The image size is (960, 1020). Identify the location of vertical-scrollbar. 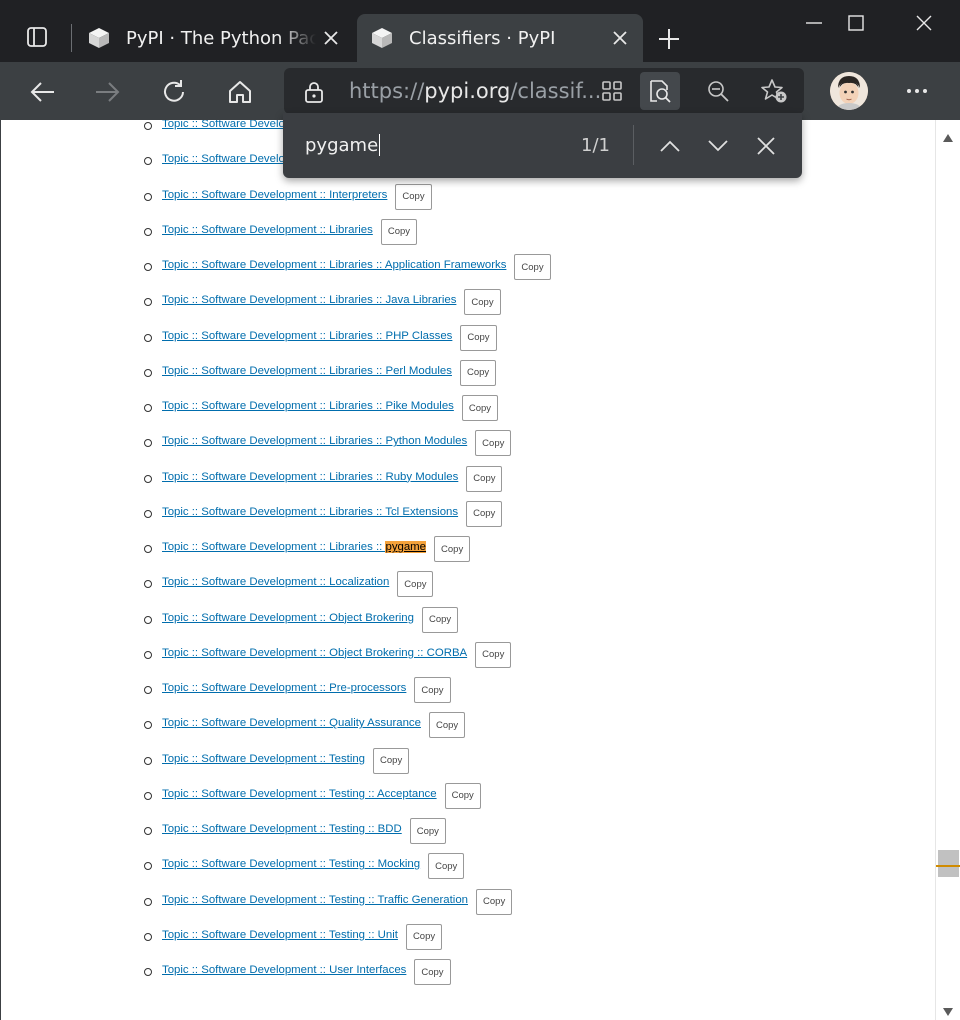
(947, 570).